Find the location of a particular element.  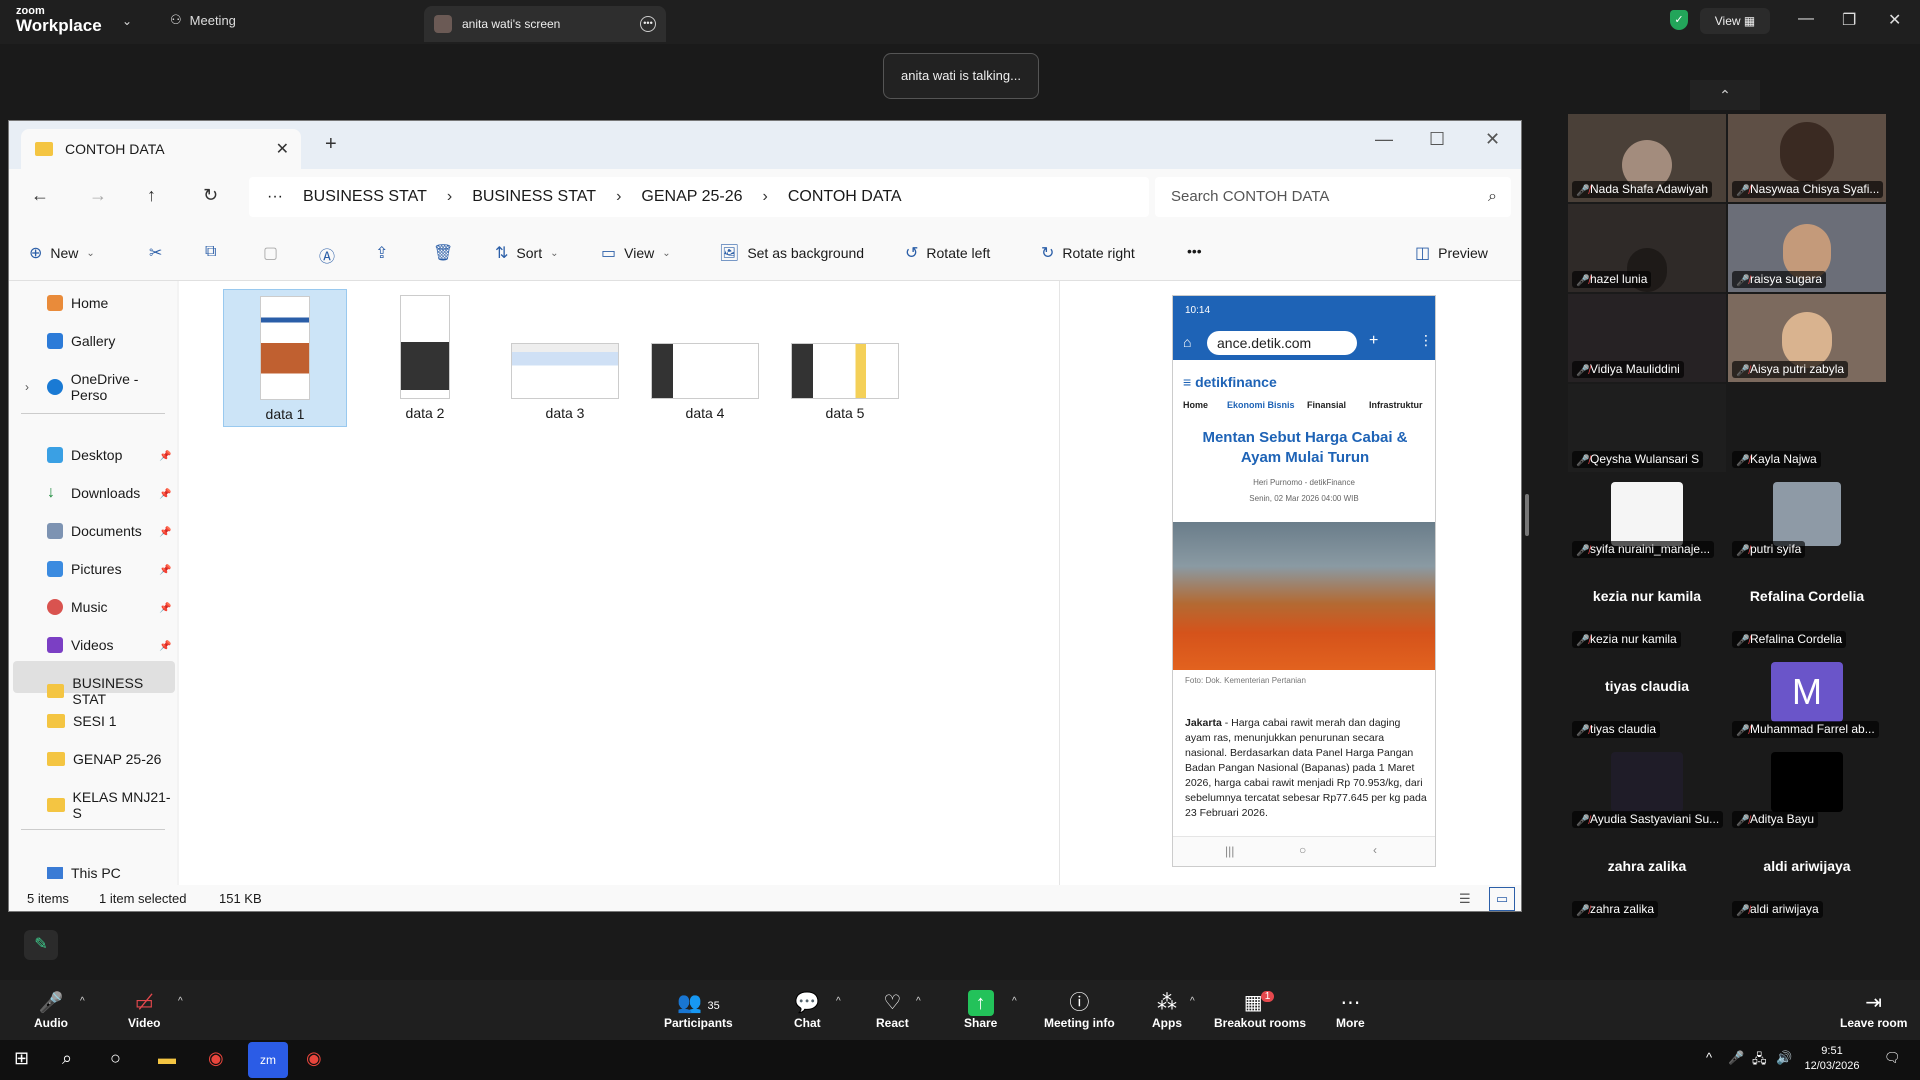

screen-share-tab: anita wati's screen ••• is located at coordinates (545, 24).